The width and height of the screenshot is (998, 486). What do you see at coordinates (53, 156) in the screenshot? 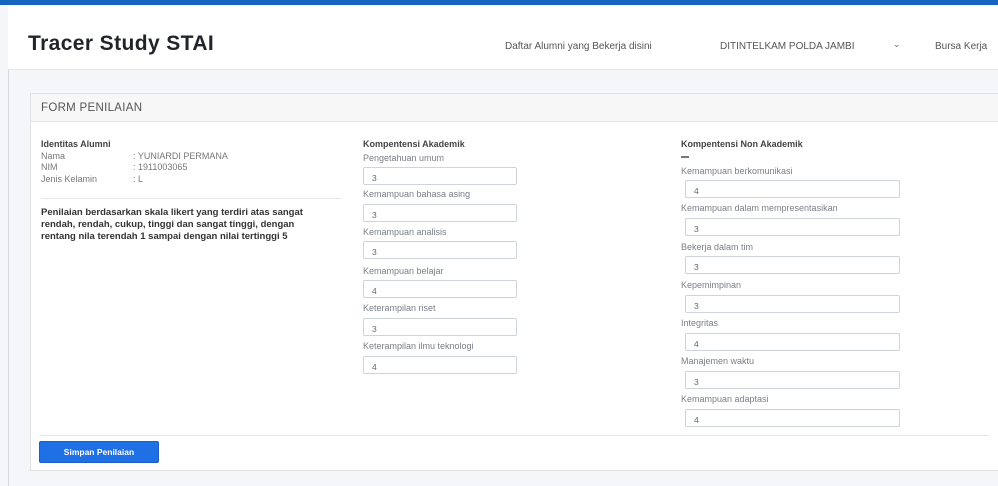
I see `identitas-label-nama: Nama` at bounding box center [53, 156].